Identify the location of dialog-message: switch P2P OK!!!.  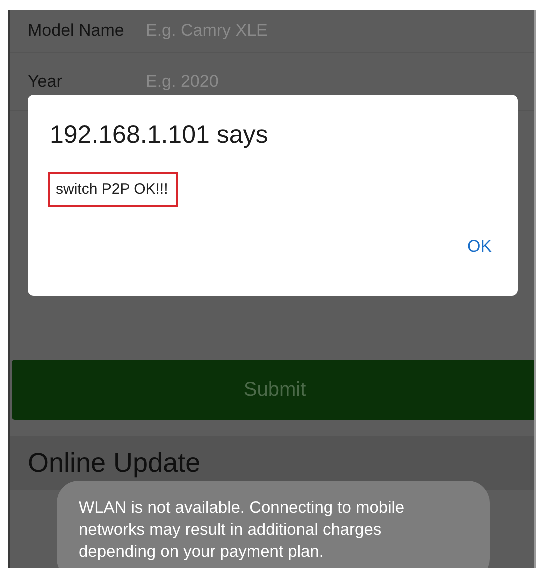
(113, 189).